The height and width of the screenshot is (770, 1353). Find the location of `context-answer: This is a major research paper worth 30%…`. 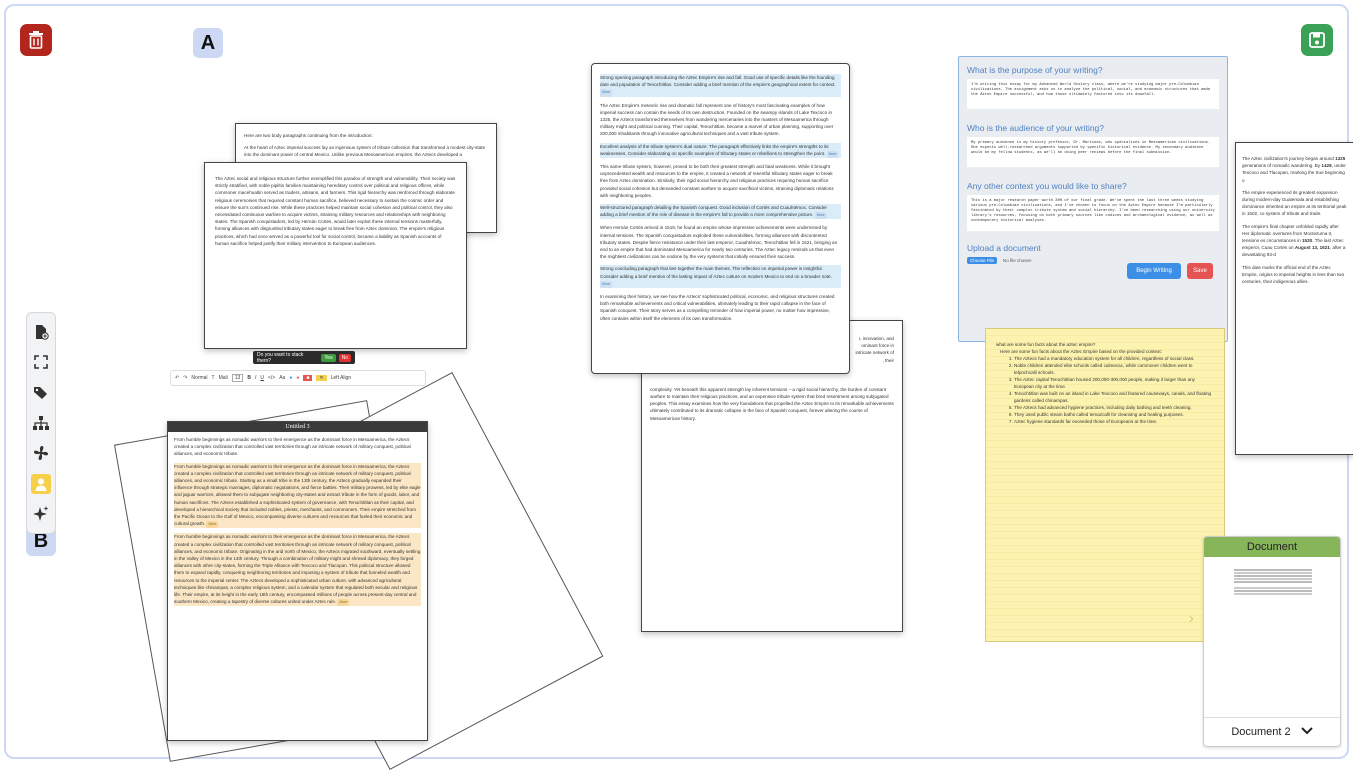

context-answer: This is a major research paper worth 30%… is located at coordinates (1093, 213).